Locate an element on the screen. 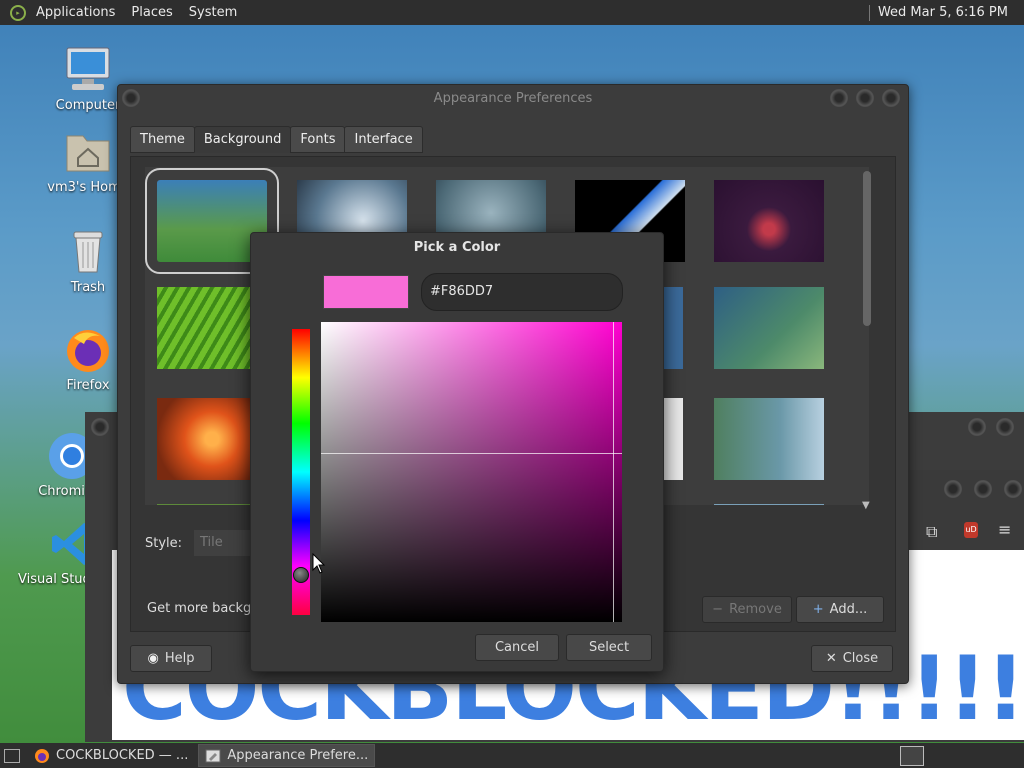 The width and height of the screenshot is (1024, 768). browser-maximize-button is located at coordinates (983, 489).